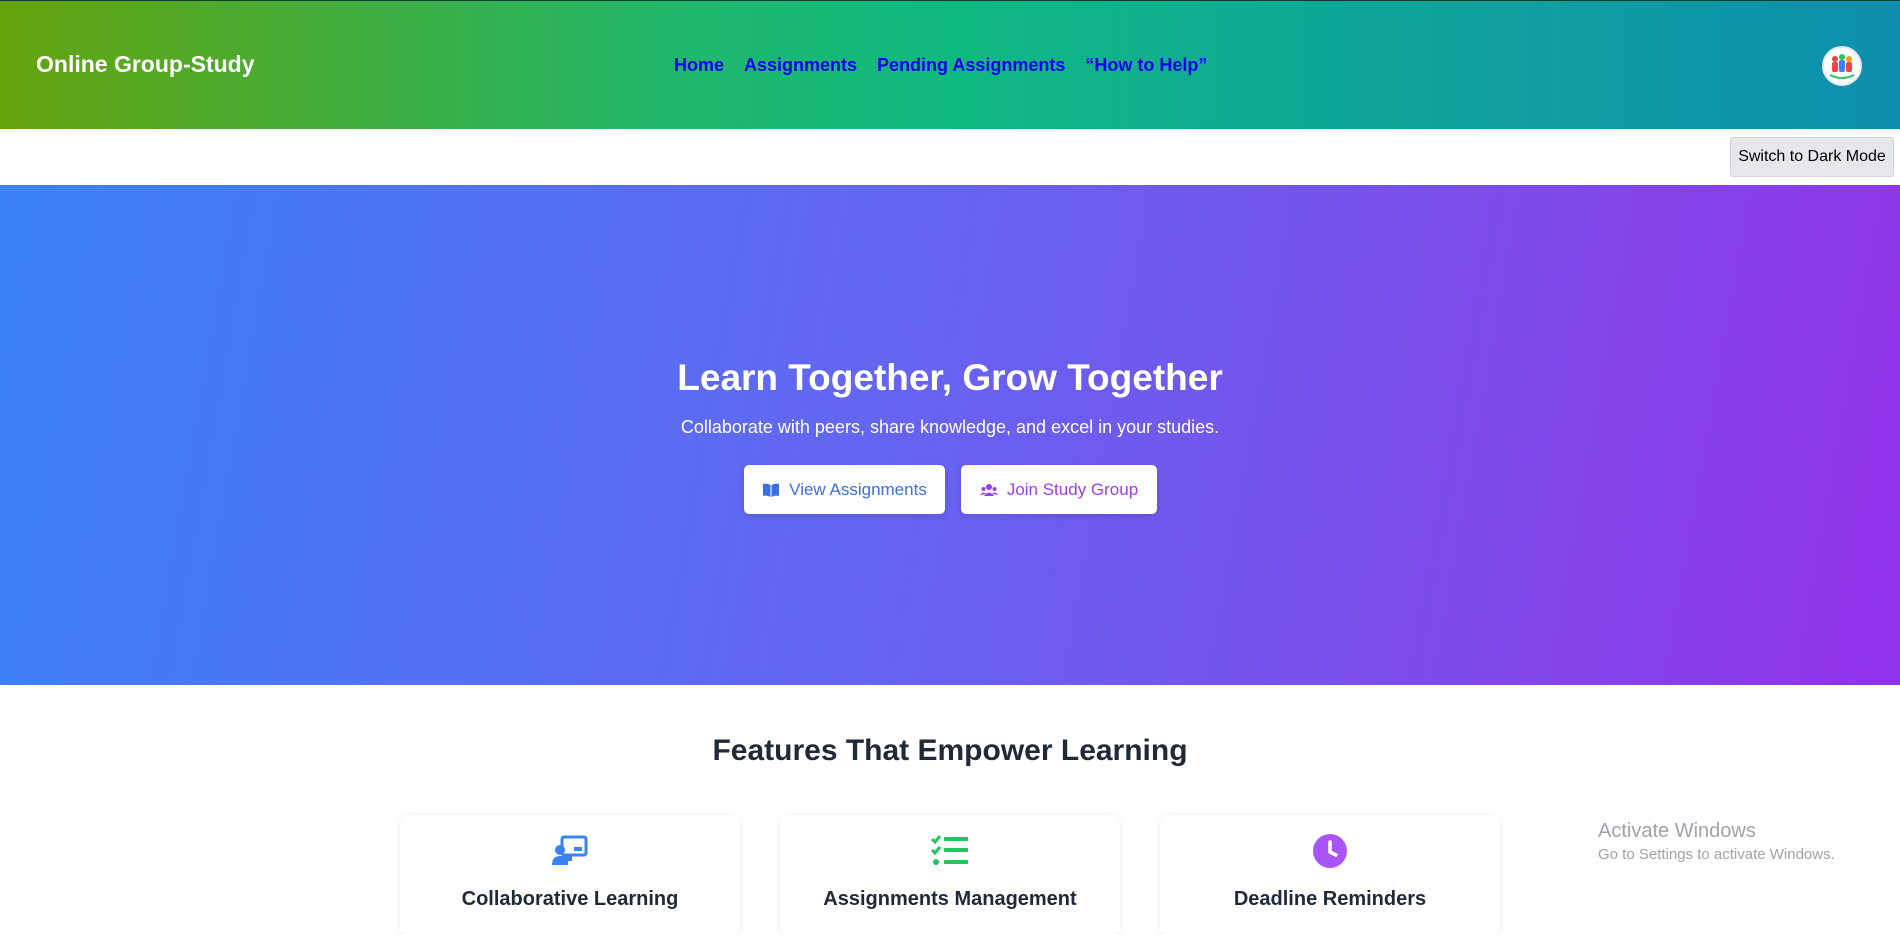 The image size is (1900, 935). What do you see at coordinates (950, 875) in the screenshot?
I see `feature-card-assignments-management: Assignments Management` at bounding box center [950, 875].